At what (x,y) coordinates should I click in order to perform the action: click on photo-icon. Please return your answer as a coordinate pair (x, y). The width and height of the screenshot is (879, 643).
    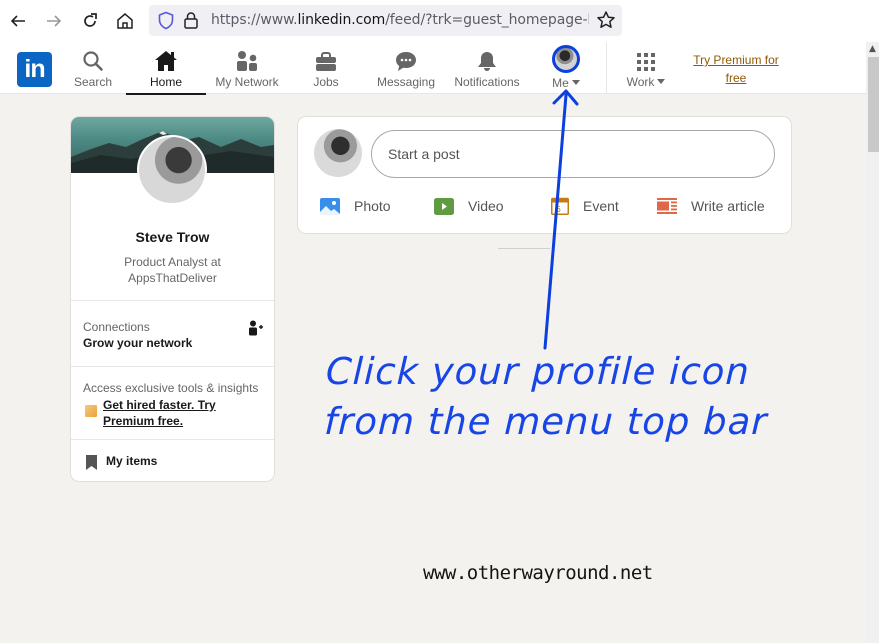
    Looking at the image, I should click on (330, 206).